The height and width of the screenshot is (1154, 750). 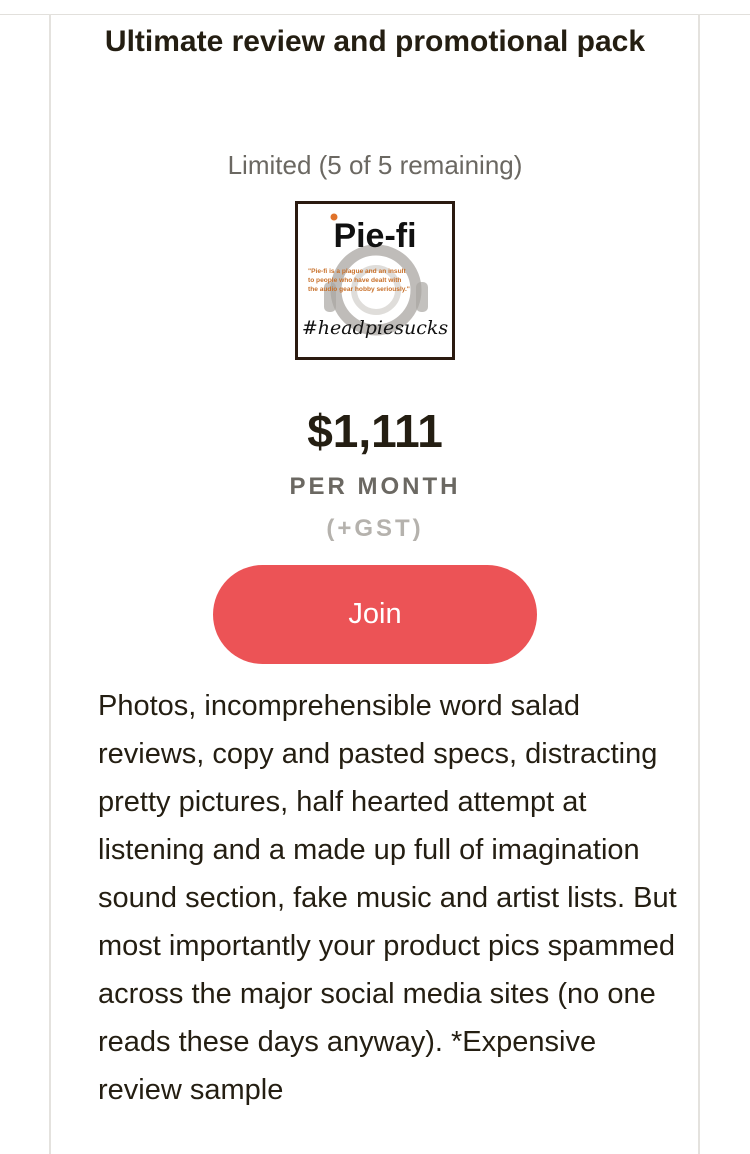 I want to click on hashtag-text: #headpiesucks, so click(x=375, y=328).